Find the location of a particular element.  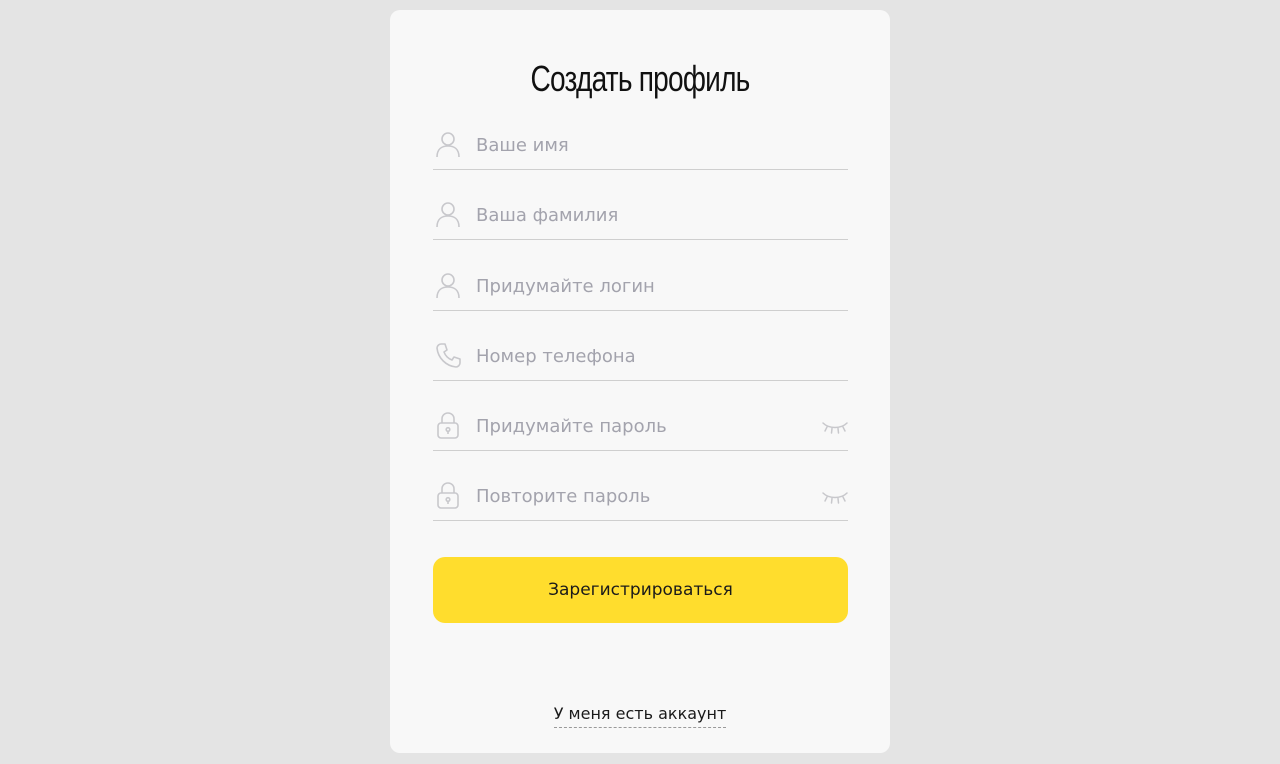

password-repeat-field is located at coordinates (640, 496).